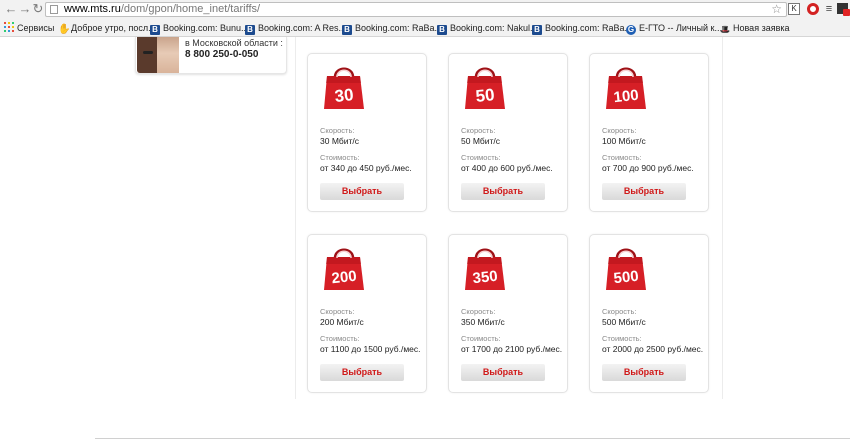 The image size is (850, 443). I want to click on bookmark-label: Новая заявка, so click(761, 28).